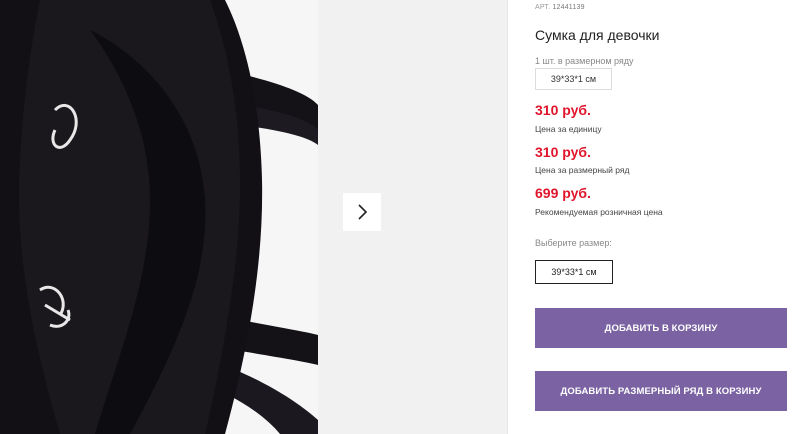 The height and width of the screenshot is (434, 800). What do you see at coordinates (584, 61) in the screenshot?
I see `qty-note: 1 шт. в размерном ряду` at bounding box center [584, 61].